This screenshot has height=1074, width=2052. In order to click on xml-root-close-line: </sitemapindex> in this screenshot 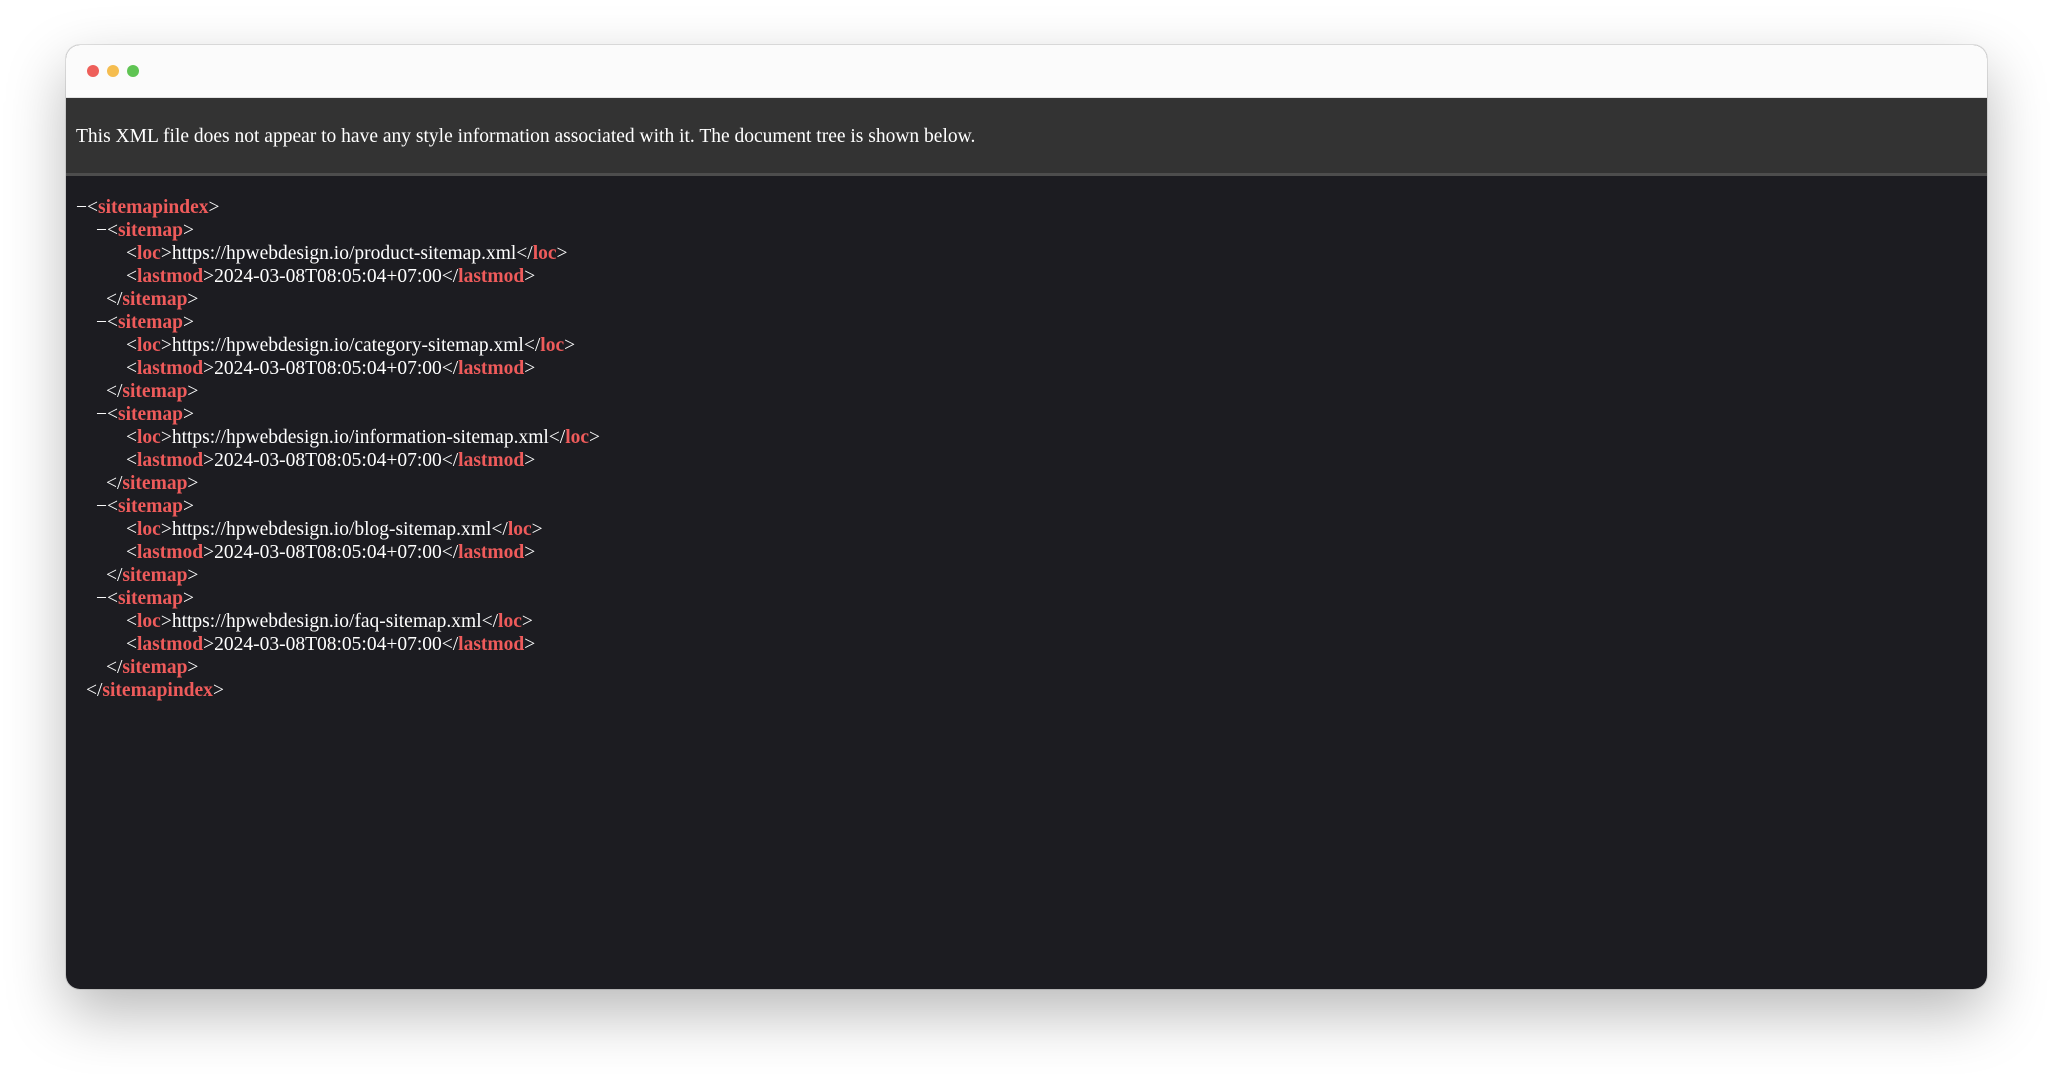, I will do `click(155, 690)`.